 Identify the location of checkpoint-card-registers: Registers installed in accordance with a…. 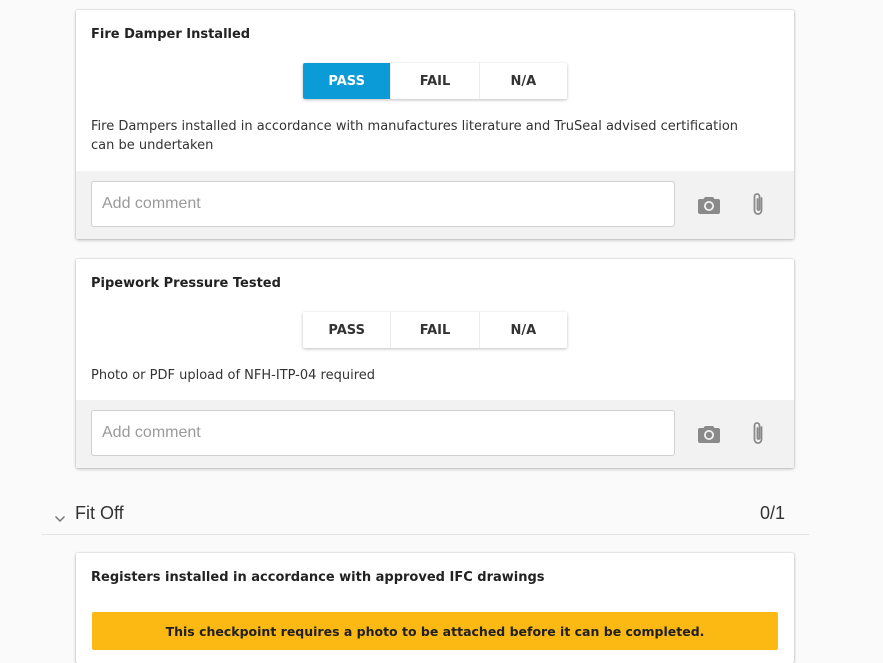
(435, 608).